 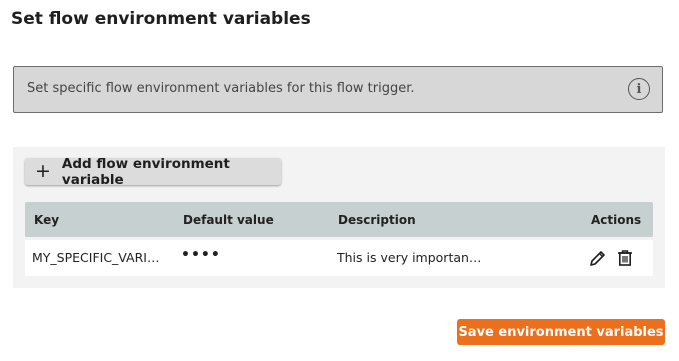 I want to click on plus-icon: +, so click(x=43, y=171).